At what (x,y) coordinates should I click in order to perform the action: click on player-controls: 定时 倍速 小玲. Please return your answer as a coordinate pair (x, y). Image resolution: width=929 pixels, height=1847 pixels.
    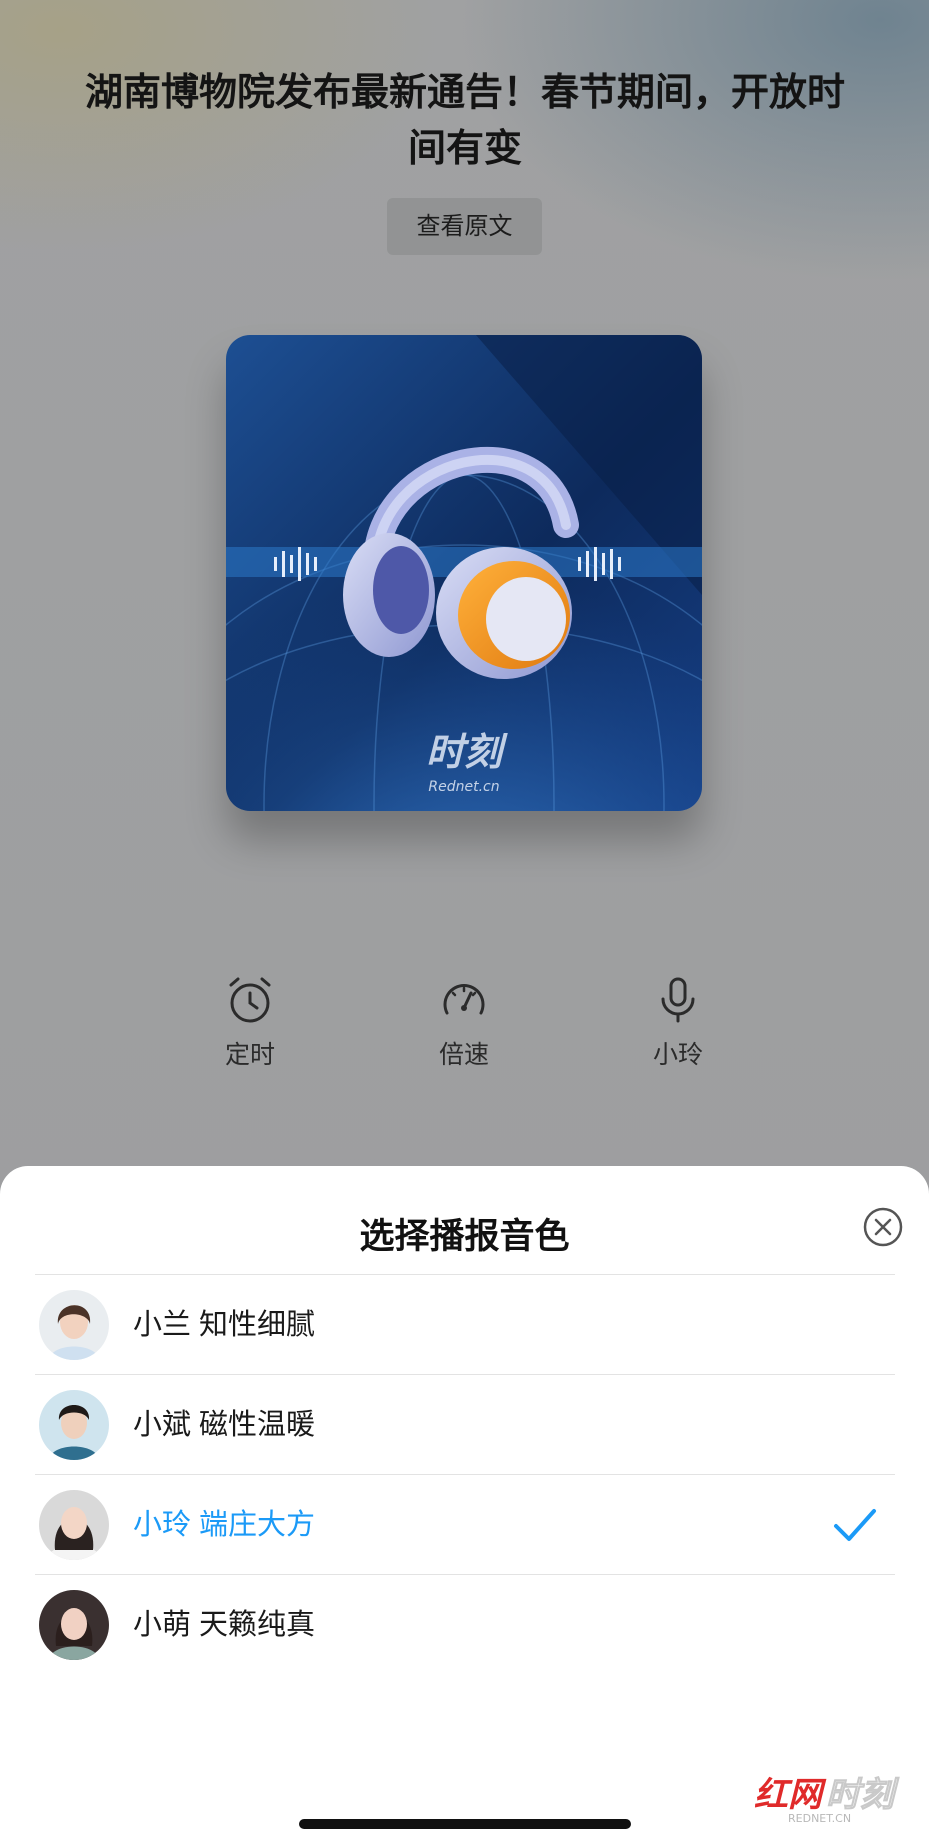
    Looking at the image, I should click on (464, 1025).